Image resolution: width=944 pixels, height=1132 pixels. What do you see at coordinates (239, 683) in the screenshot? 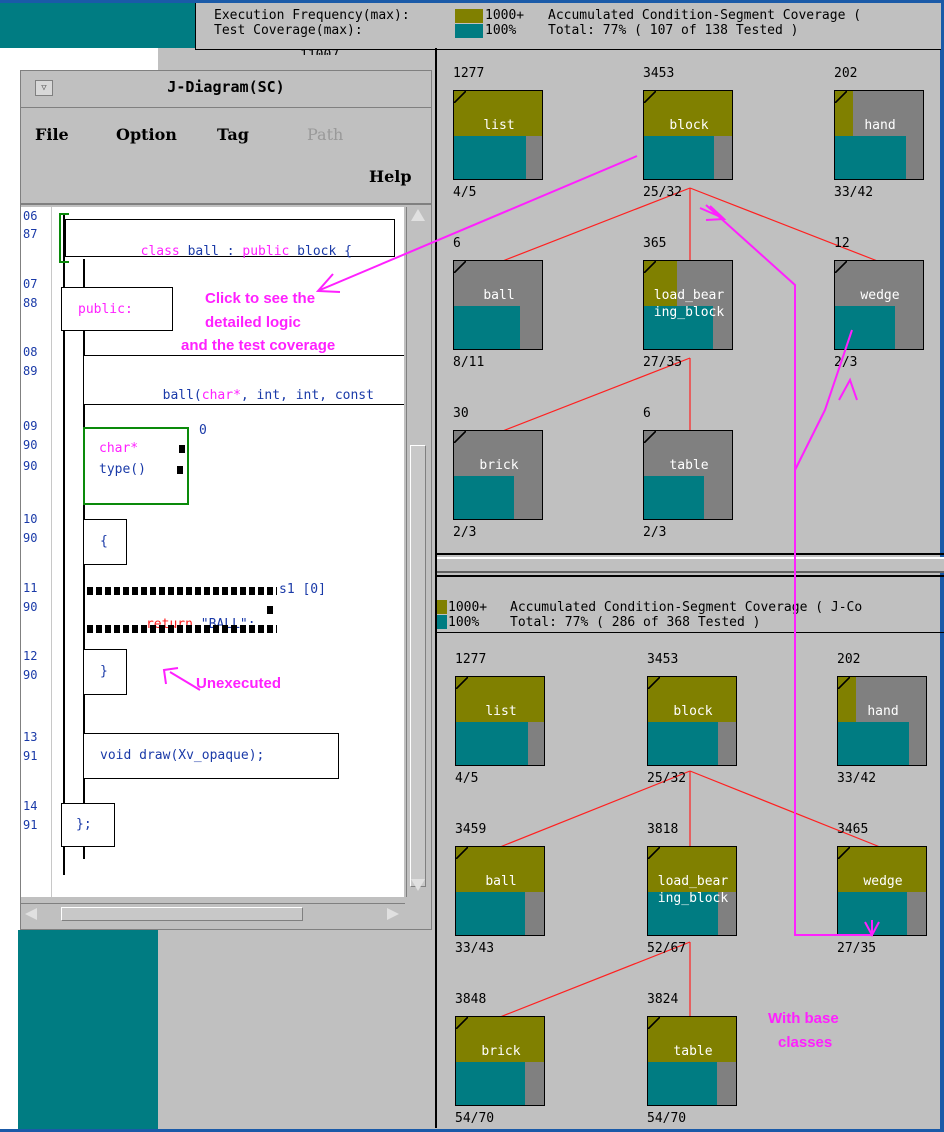
I see `annotation-unexecuted: Unexecuted` at bounding box center [239, 683].